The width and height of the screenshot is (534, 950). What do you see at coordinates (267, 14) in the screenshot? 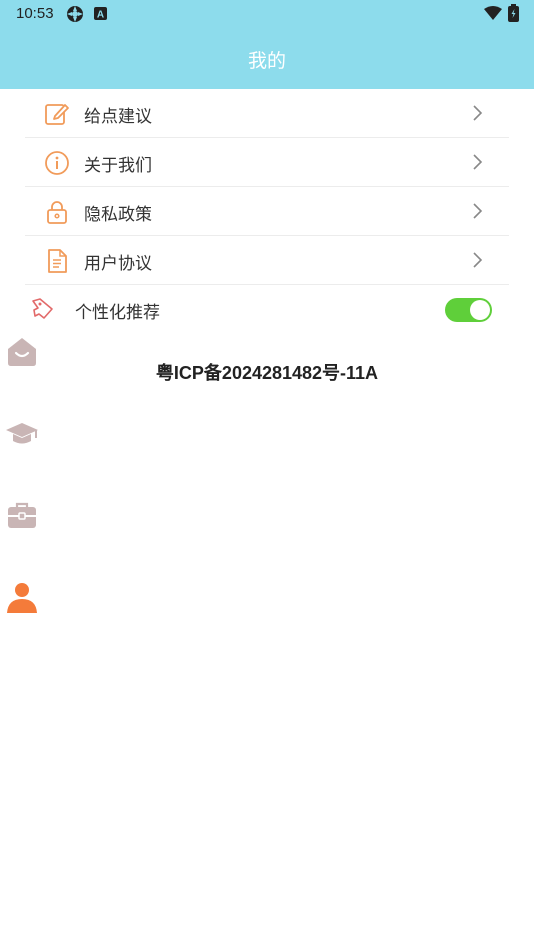
I see `status-bar: 10:53 A` at bounding box center [267, 14].